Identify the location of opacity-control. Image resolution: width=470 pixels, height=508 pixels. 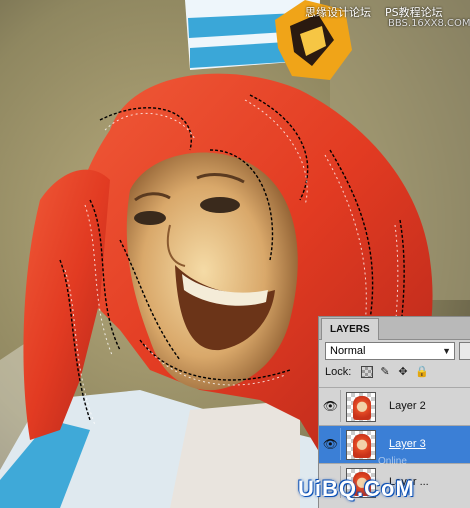
(464, 351).